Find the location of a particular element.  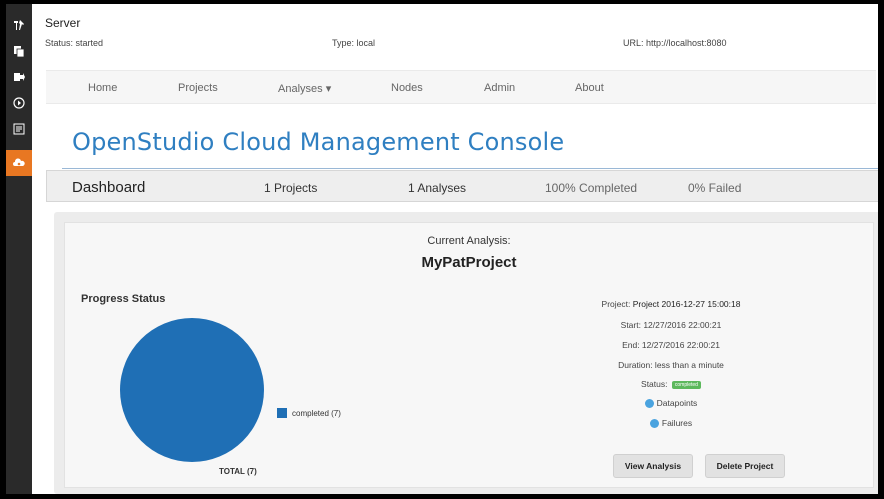

datapoints-label: Datapoints is located at coordinates (677, 403).